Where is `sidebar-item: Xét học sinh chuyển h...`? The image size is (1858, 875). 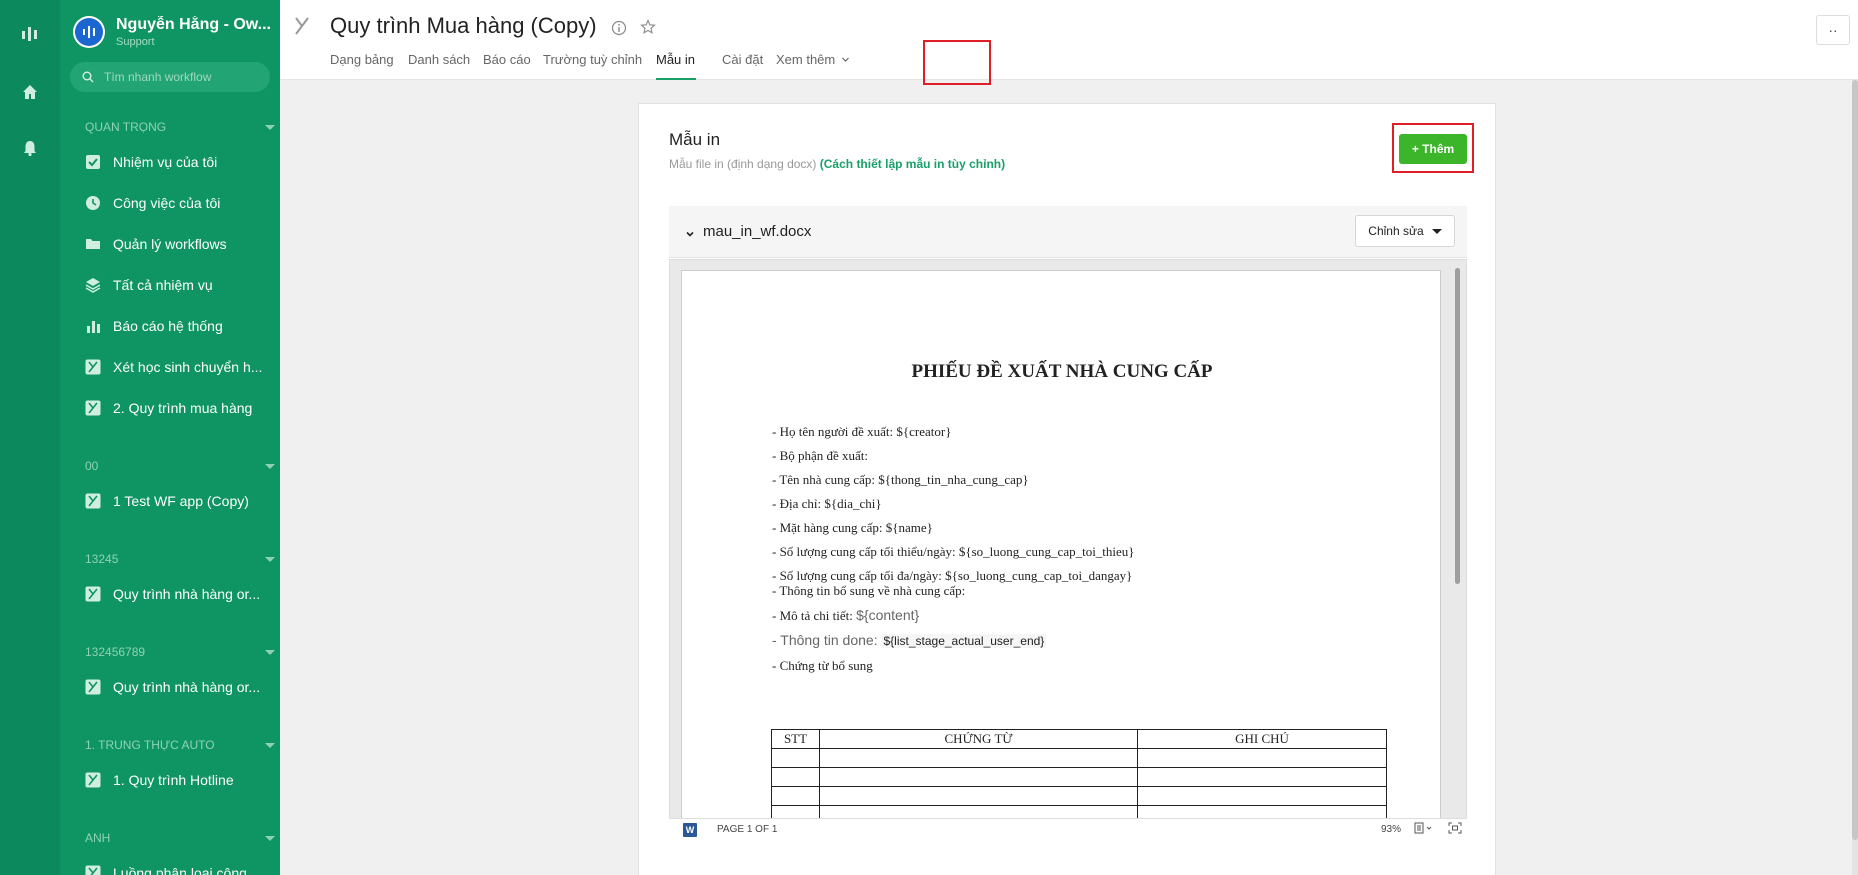 sidebar-item: Xét học sinh chuyển h... is located at coordinates (180, 367).